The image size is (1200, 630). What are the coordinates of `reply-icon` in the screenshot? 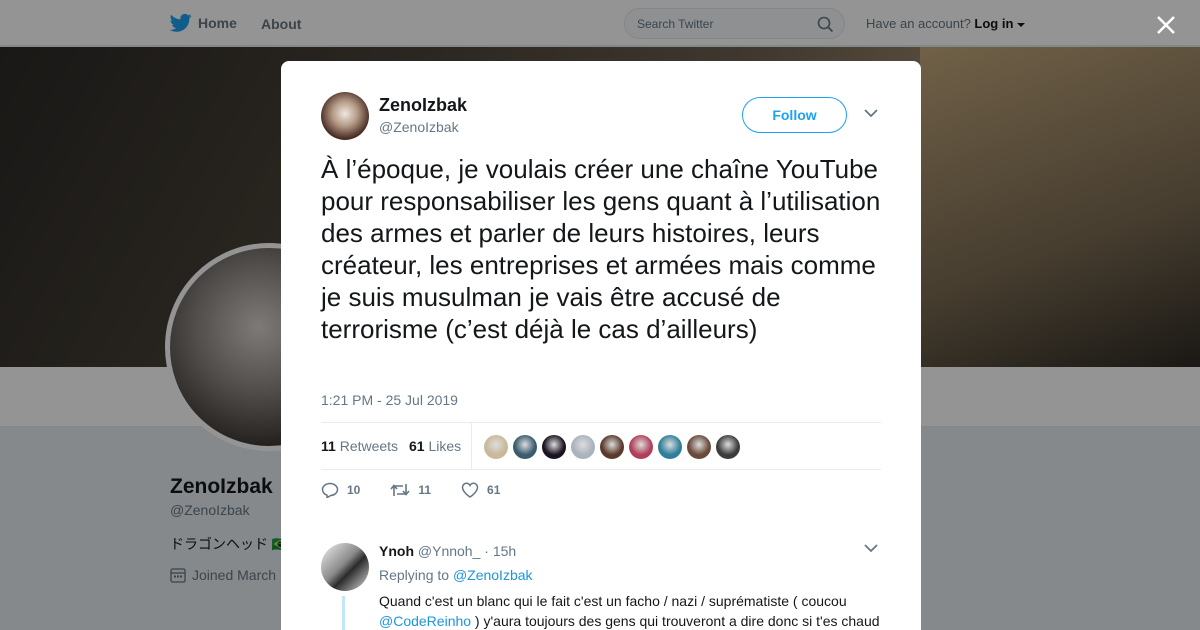 It's located at (330, 490).